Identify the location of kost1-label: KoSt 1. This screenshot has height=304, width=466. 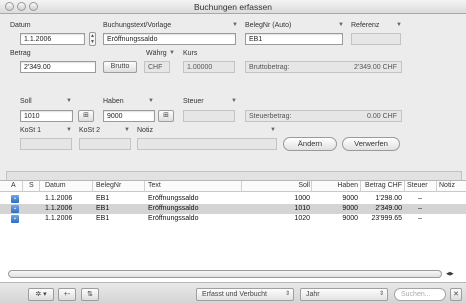
(31, 130).